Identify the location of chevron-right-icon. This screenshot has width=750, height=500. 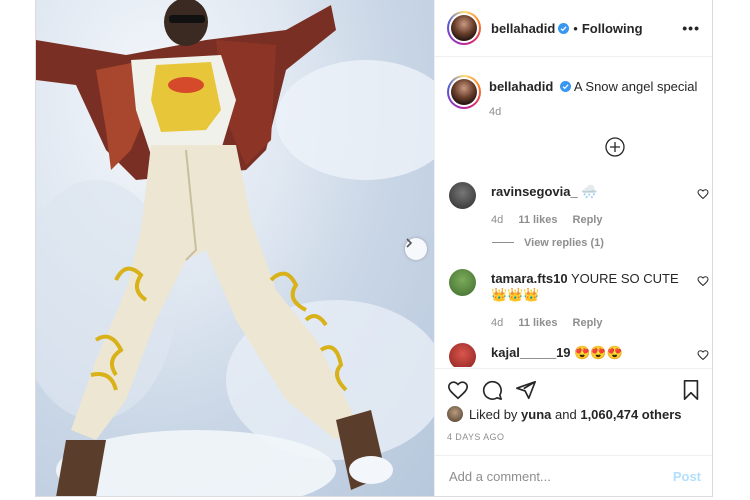
(409, 243).